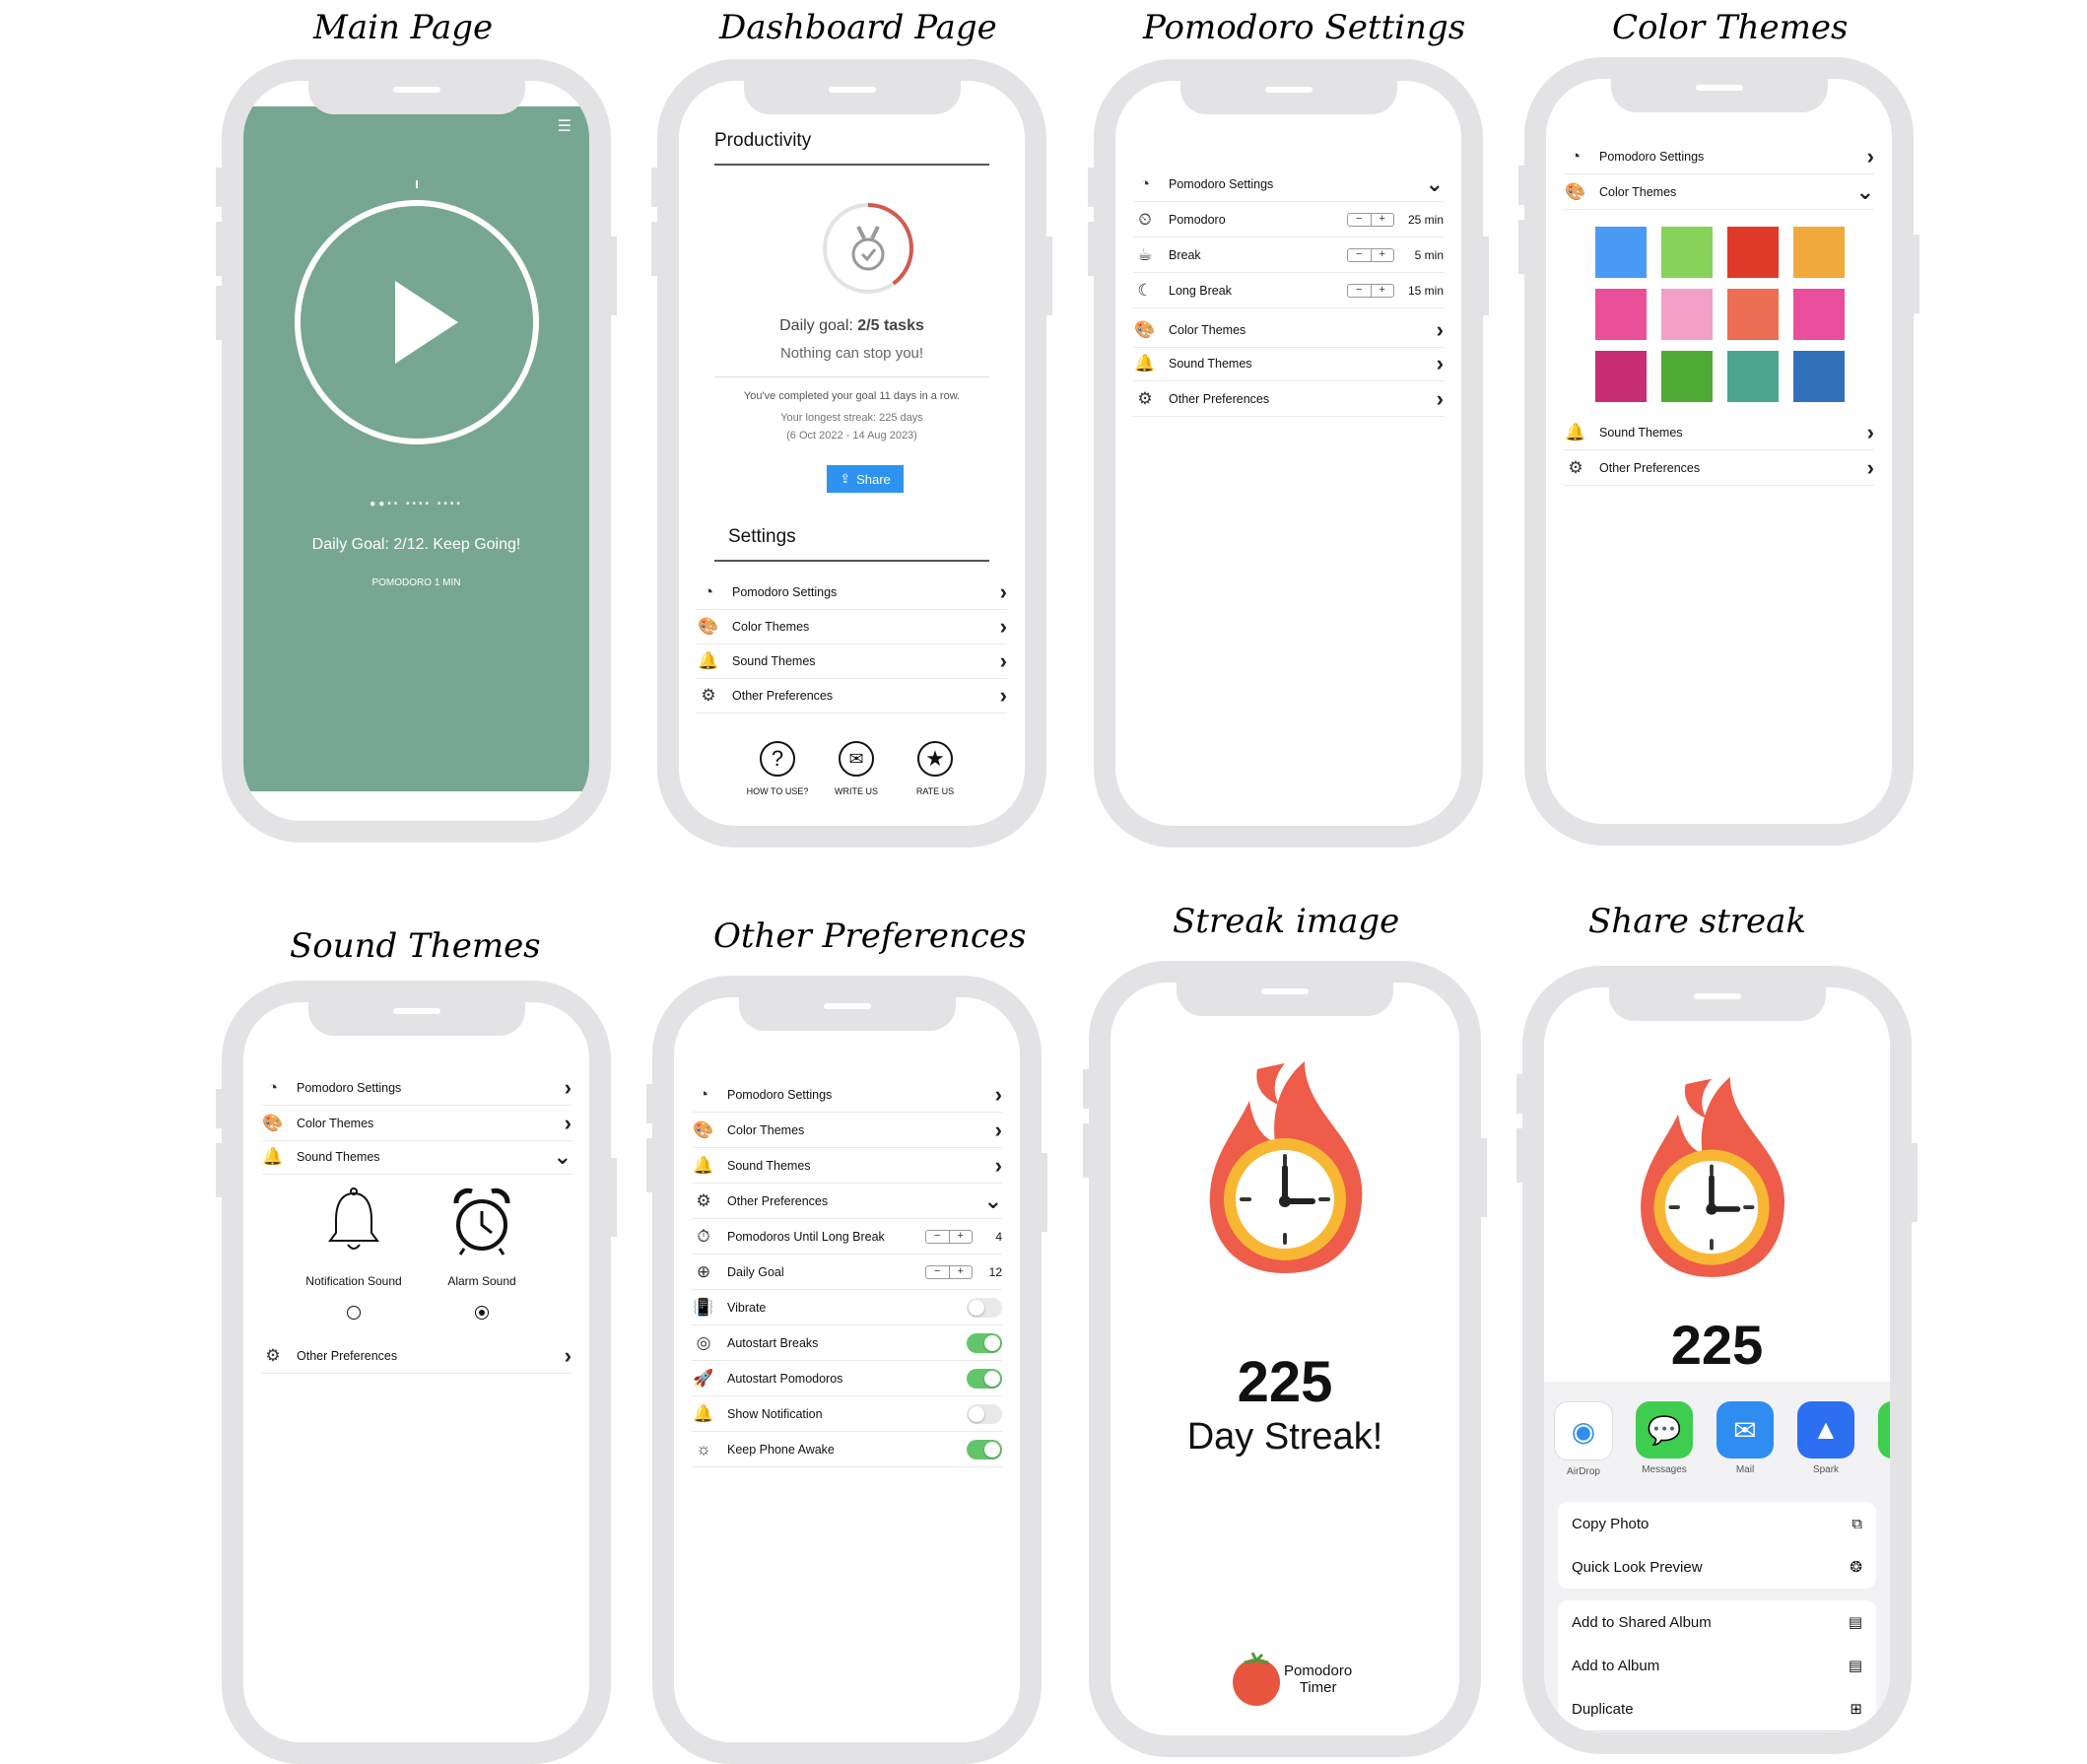 This screenshot has height=1764, width=2087. Describe the element at coordinates (1304, 27) in the screenshot. I see `caption-pomodoro-settings: Pomodoro Settings` at that location.